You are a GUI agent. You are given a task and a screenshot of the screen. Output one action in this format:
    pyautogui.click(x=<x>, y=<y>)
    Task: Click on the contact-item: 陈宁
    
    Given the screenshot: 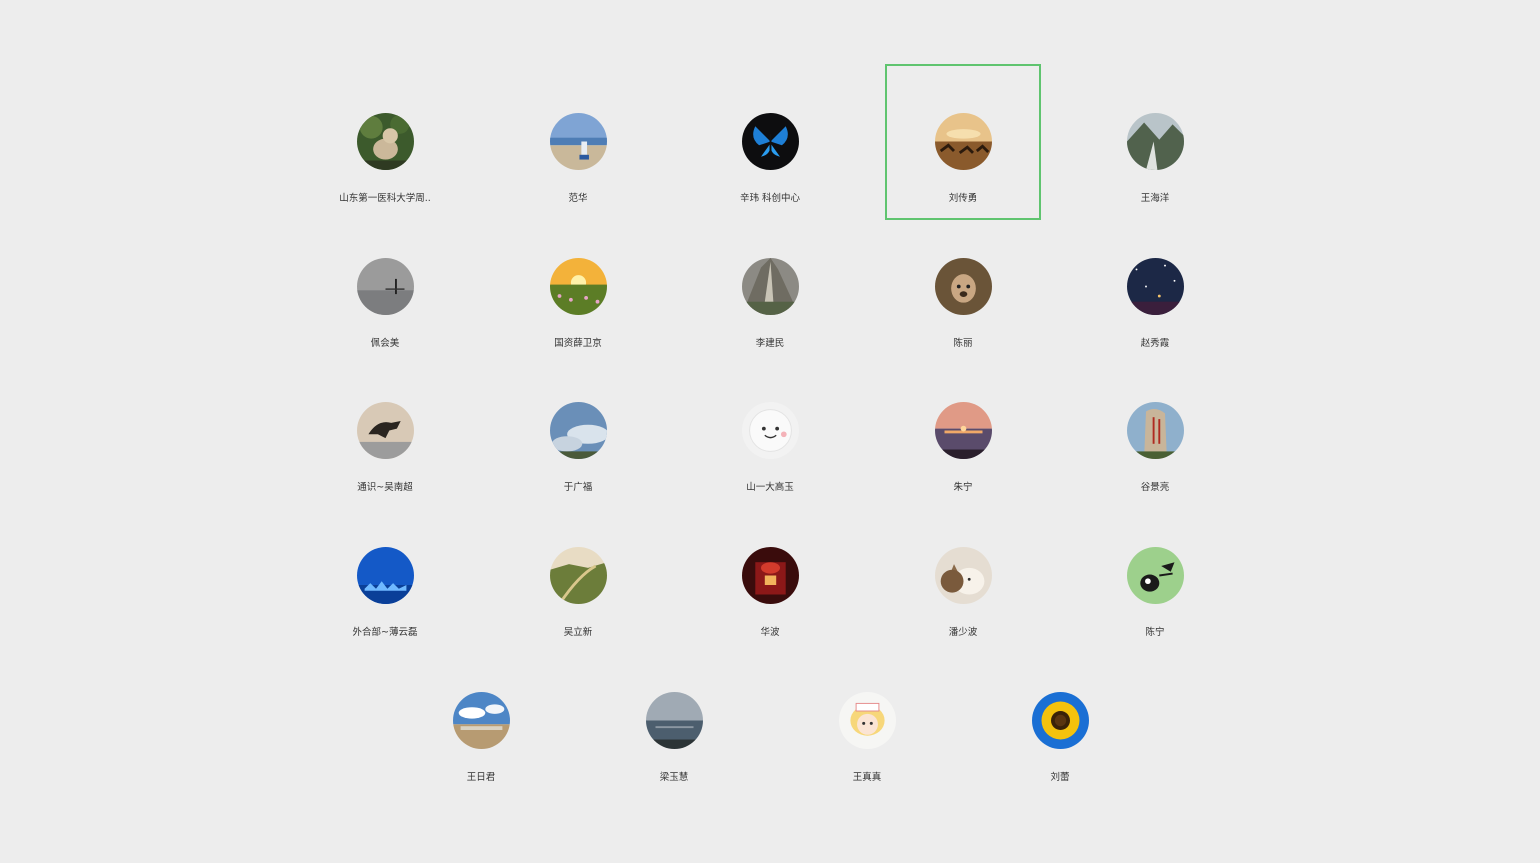 What is the action you would take?
    pyautogui.click(x=1155, y=576)
    